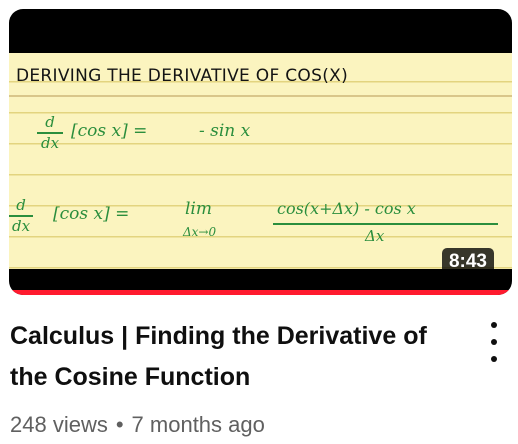  What do you see at coordinates (59, 424) in the screenshot?
I see `view-count: 248 views` at bounding box center [59, 424].